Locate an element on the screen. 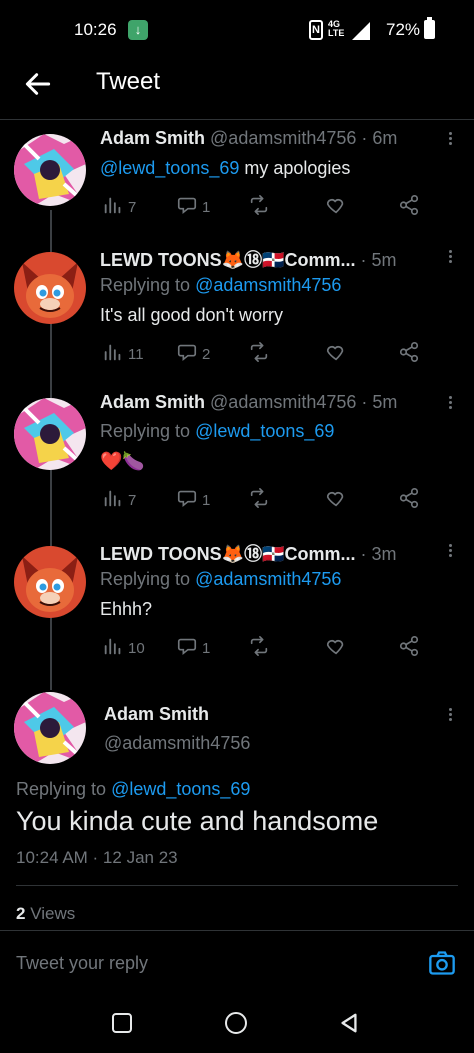 The width and height of the screenshot is (474, 1053). network-indicator: 4G LTE is located at coordinates (336, 28).